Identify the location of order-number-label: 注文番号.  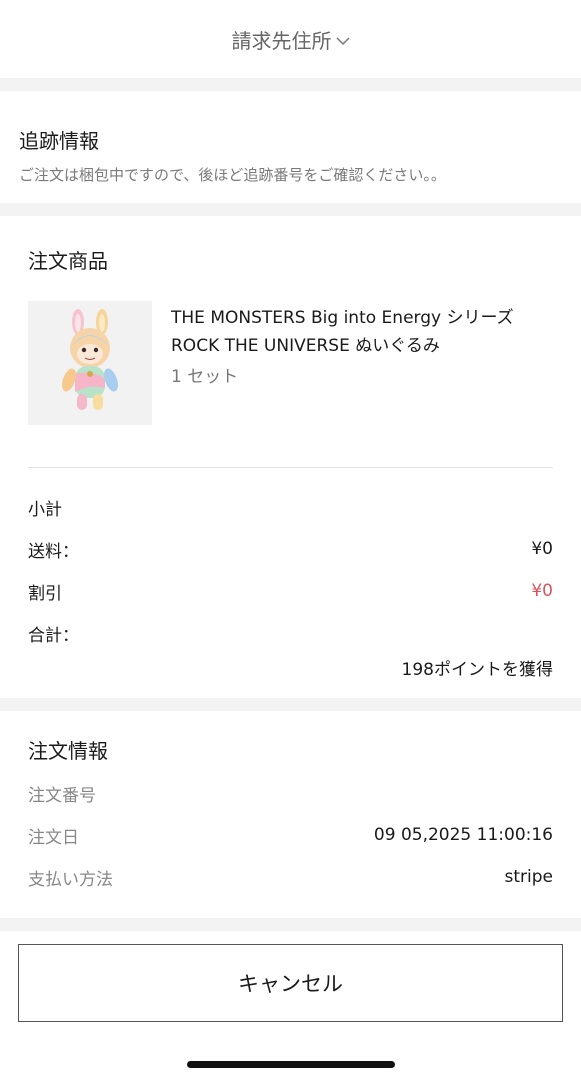
(62, 795).